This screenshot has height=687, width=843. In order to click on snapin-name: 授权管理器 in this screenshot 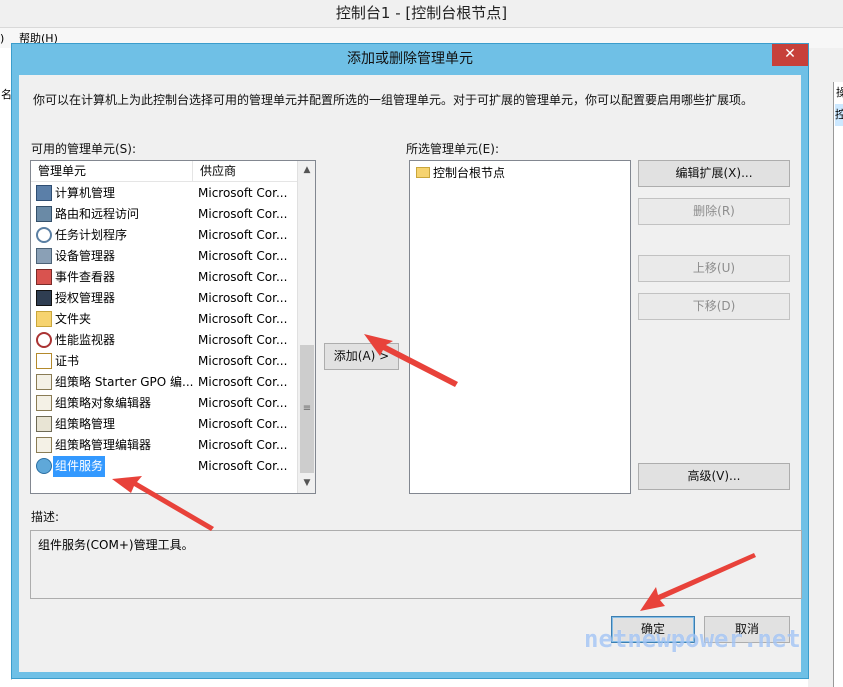, I will do `click(85, 298)`.